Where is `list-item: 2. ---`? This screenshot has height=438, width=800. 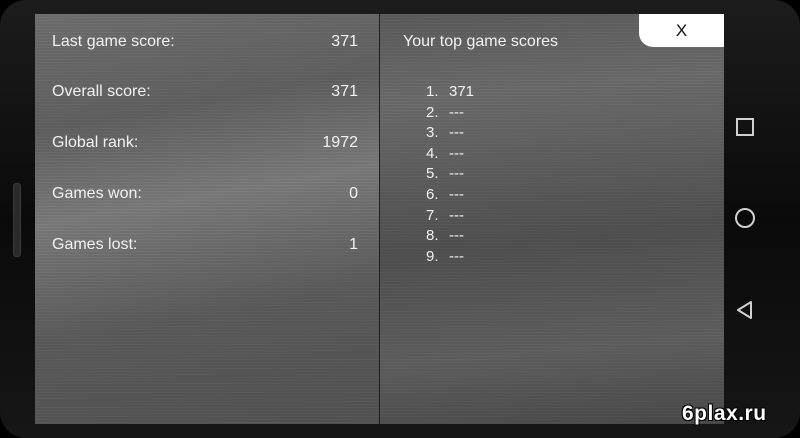 list-item: 2. --- is located at coordinates (450, 113).